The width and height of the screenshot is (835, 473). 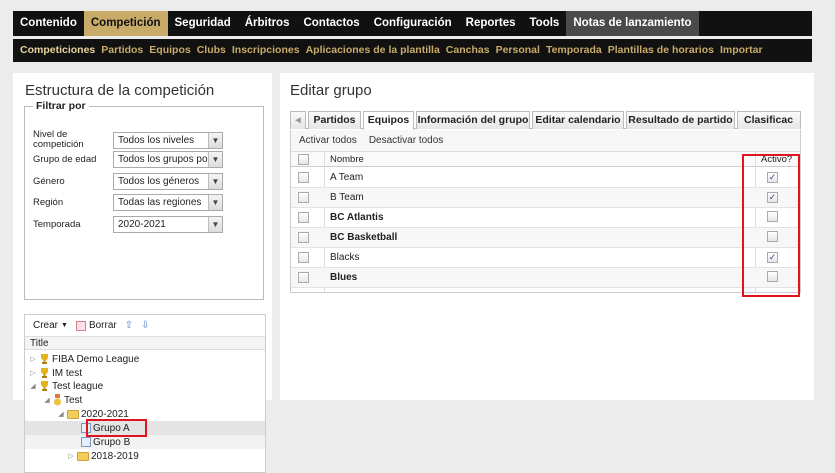 I want to click on move-down-button: ⇩, so click(x=145, y=325).